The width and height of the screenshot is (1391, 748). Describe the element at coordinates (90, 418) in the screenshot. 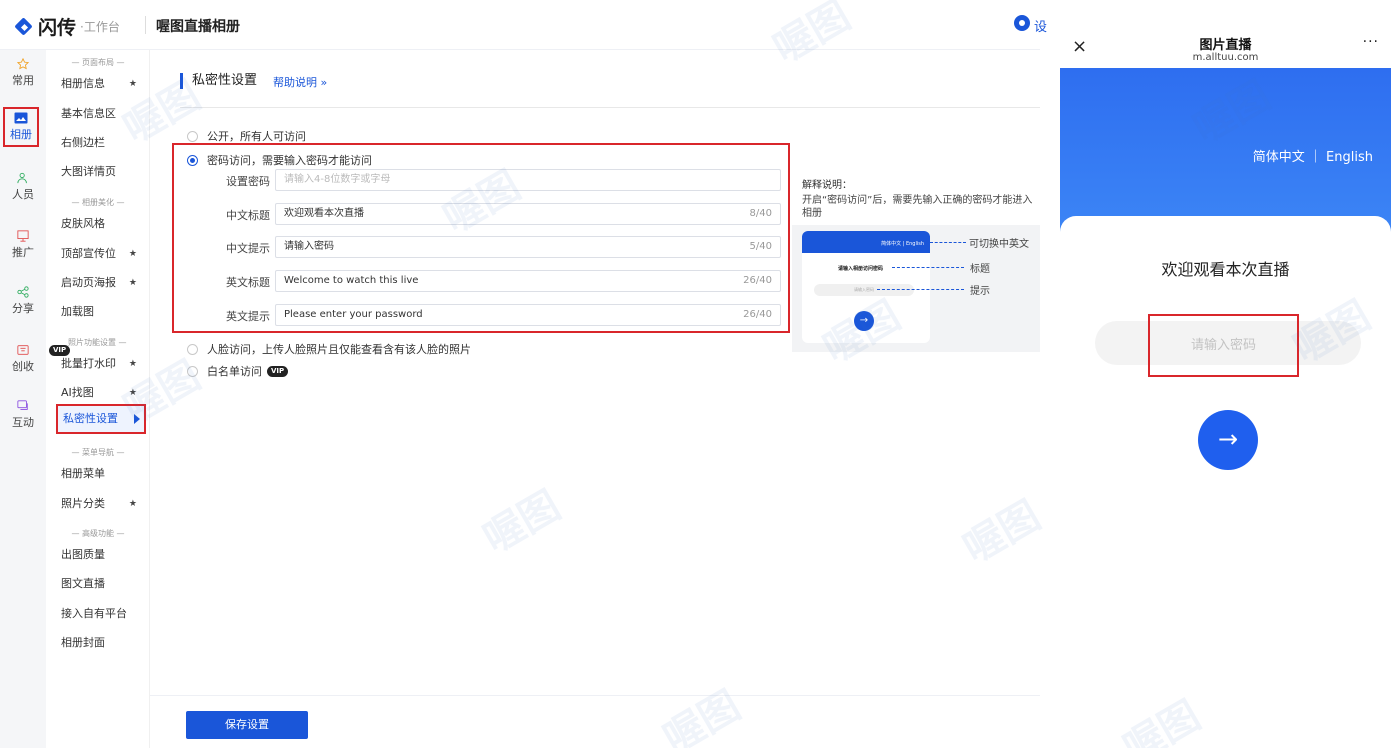

I see `submenu-item-label: 私密性设置` at that location.